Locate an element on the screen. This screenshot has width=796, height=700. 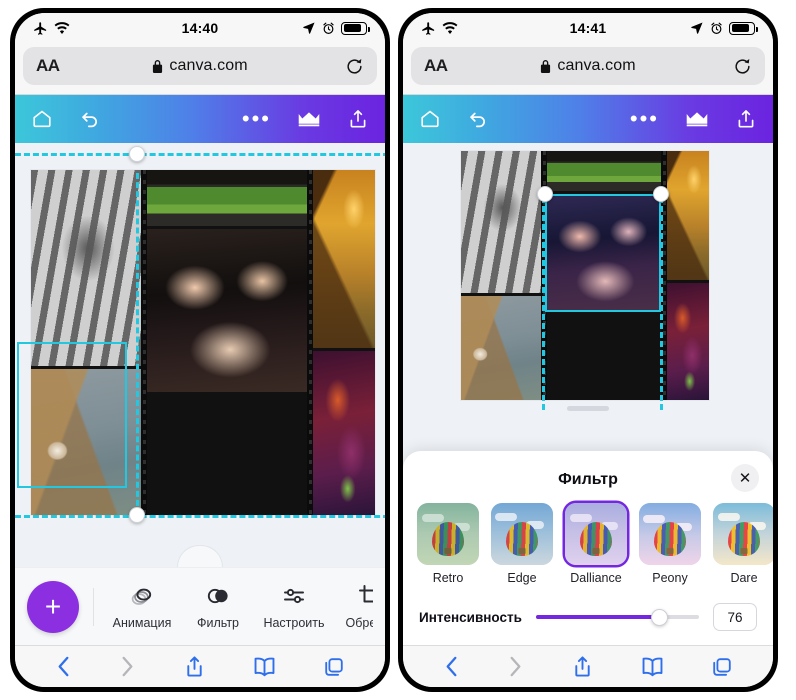
filter-panel-header: Фильтр ✕ is located at coordinates (588, 480).